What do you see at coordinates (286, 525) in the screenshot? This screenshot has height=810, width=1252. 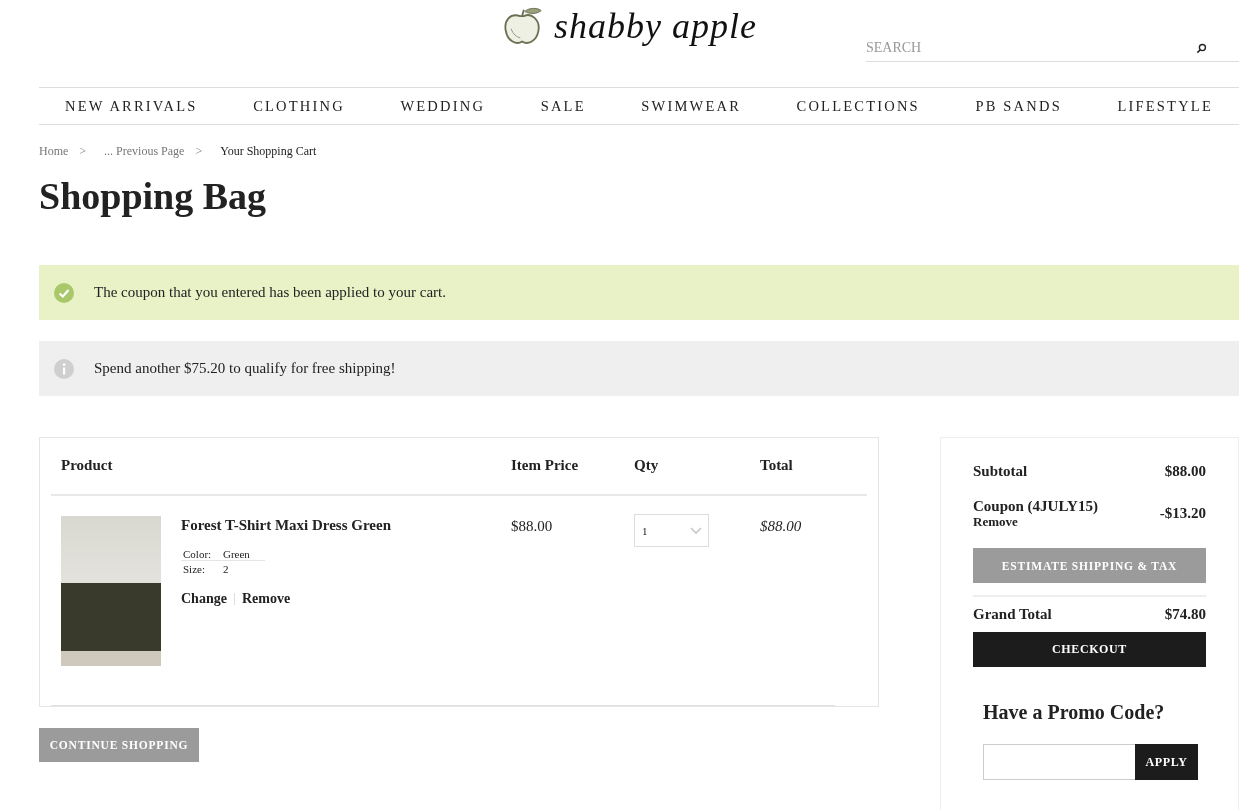 I see `product-name: Forest T-Shirt Maxi Dress Green` at bounding box center [286, 525].